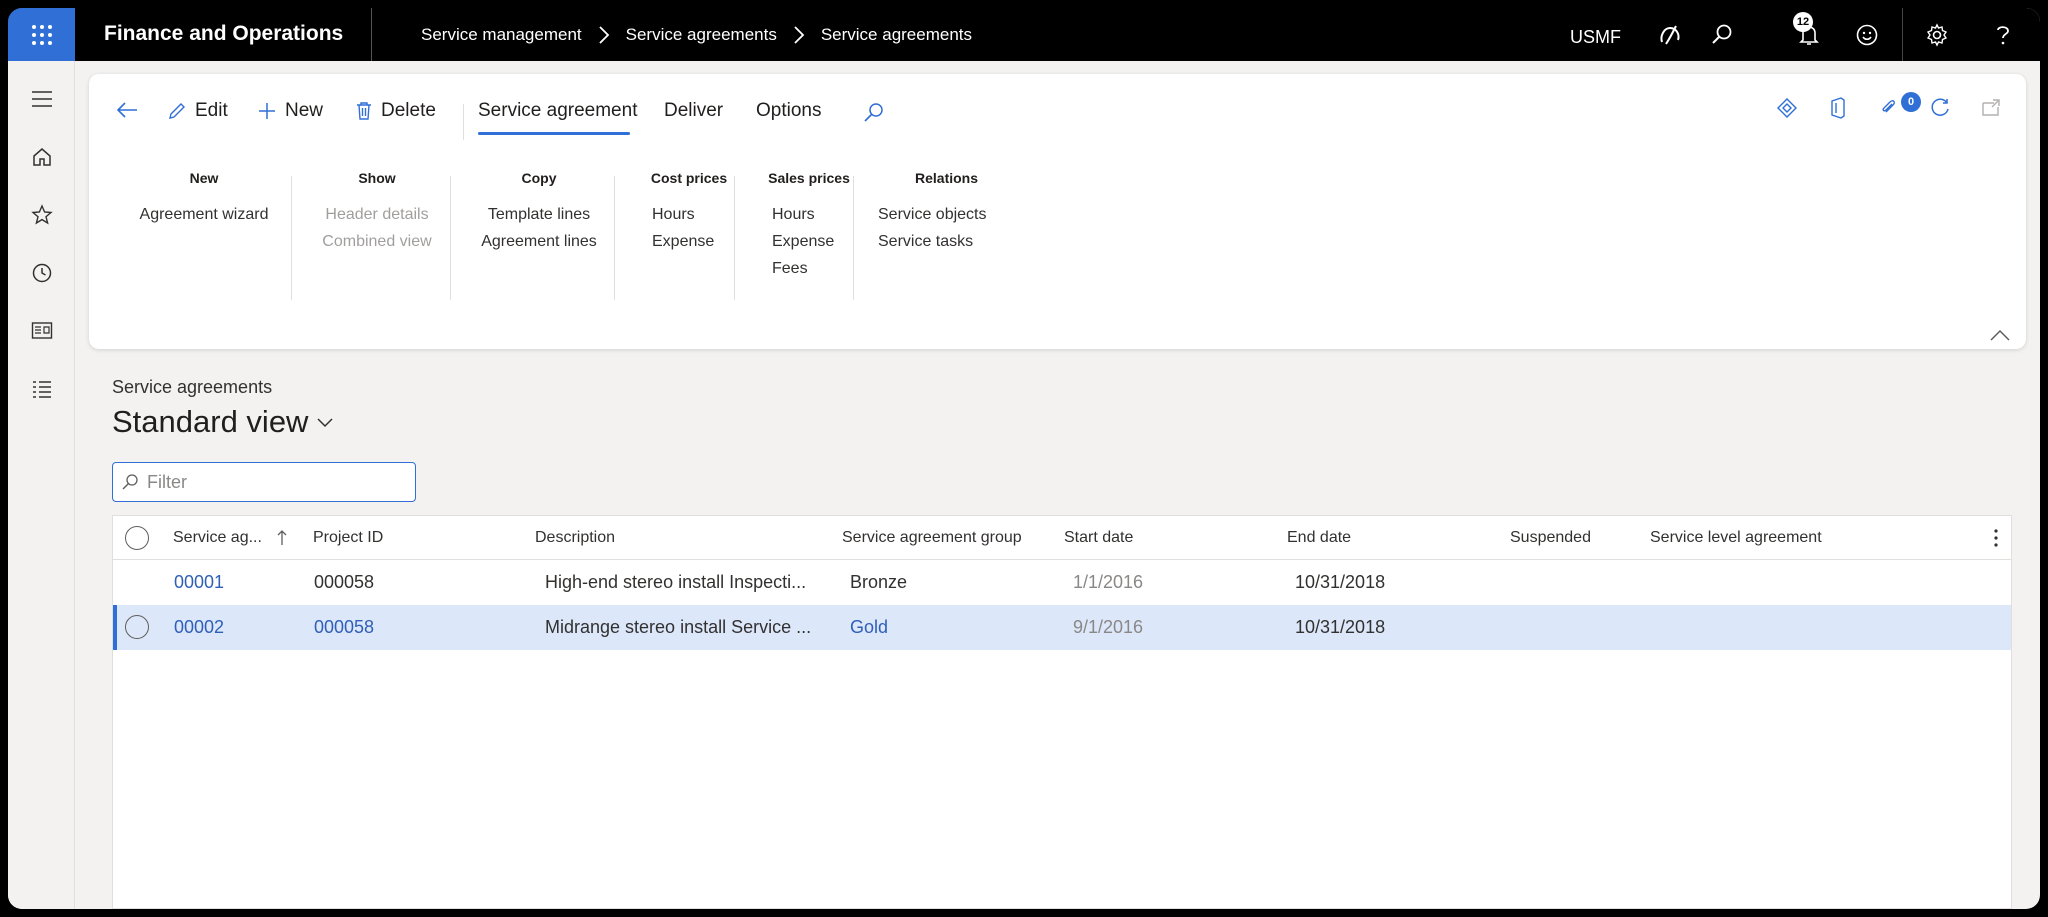 Image resolution: width=2048 pixels, height=917 pixels. Describe the element at coordinates (809, 269) in the screenshot. I see `sales-fees-button: Fees` at that location.